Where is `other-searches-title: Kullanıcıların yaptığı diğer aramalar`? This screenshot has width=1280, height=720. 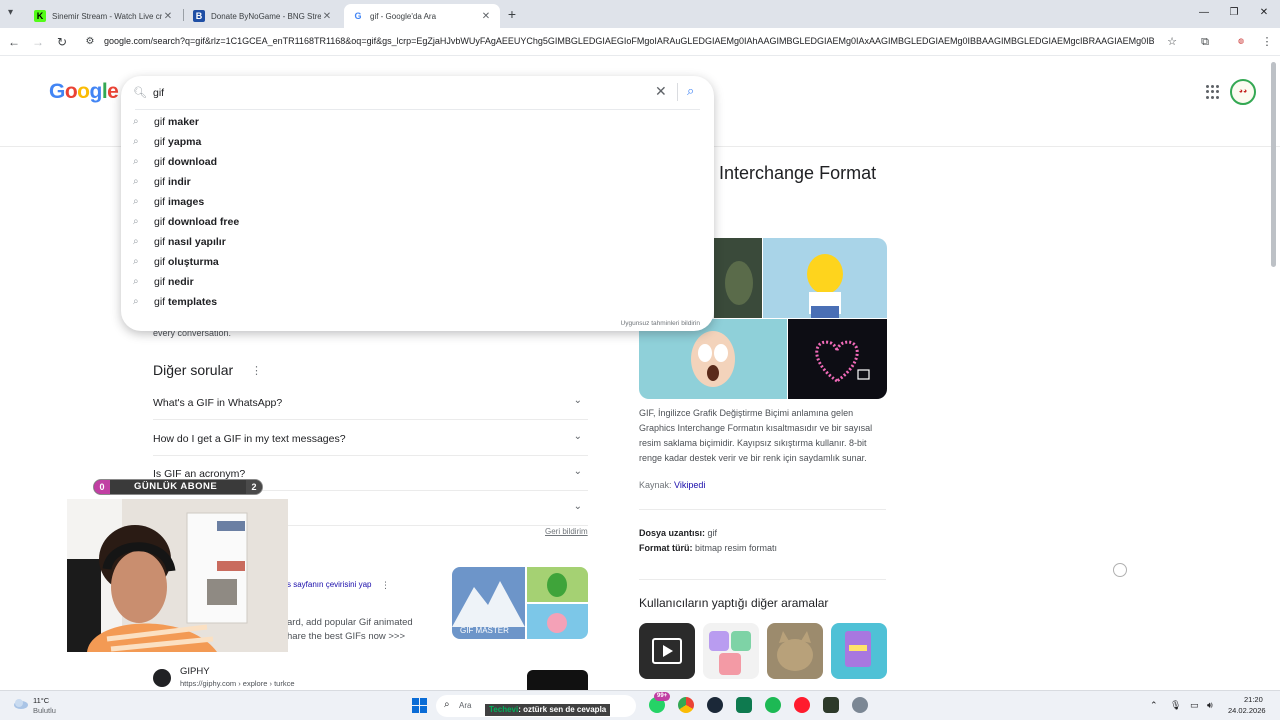 other-searches-title: Kullanıcıların yaptığı diğer aramalar is located at coordinates (734, 603).